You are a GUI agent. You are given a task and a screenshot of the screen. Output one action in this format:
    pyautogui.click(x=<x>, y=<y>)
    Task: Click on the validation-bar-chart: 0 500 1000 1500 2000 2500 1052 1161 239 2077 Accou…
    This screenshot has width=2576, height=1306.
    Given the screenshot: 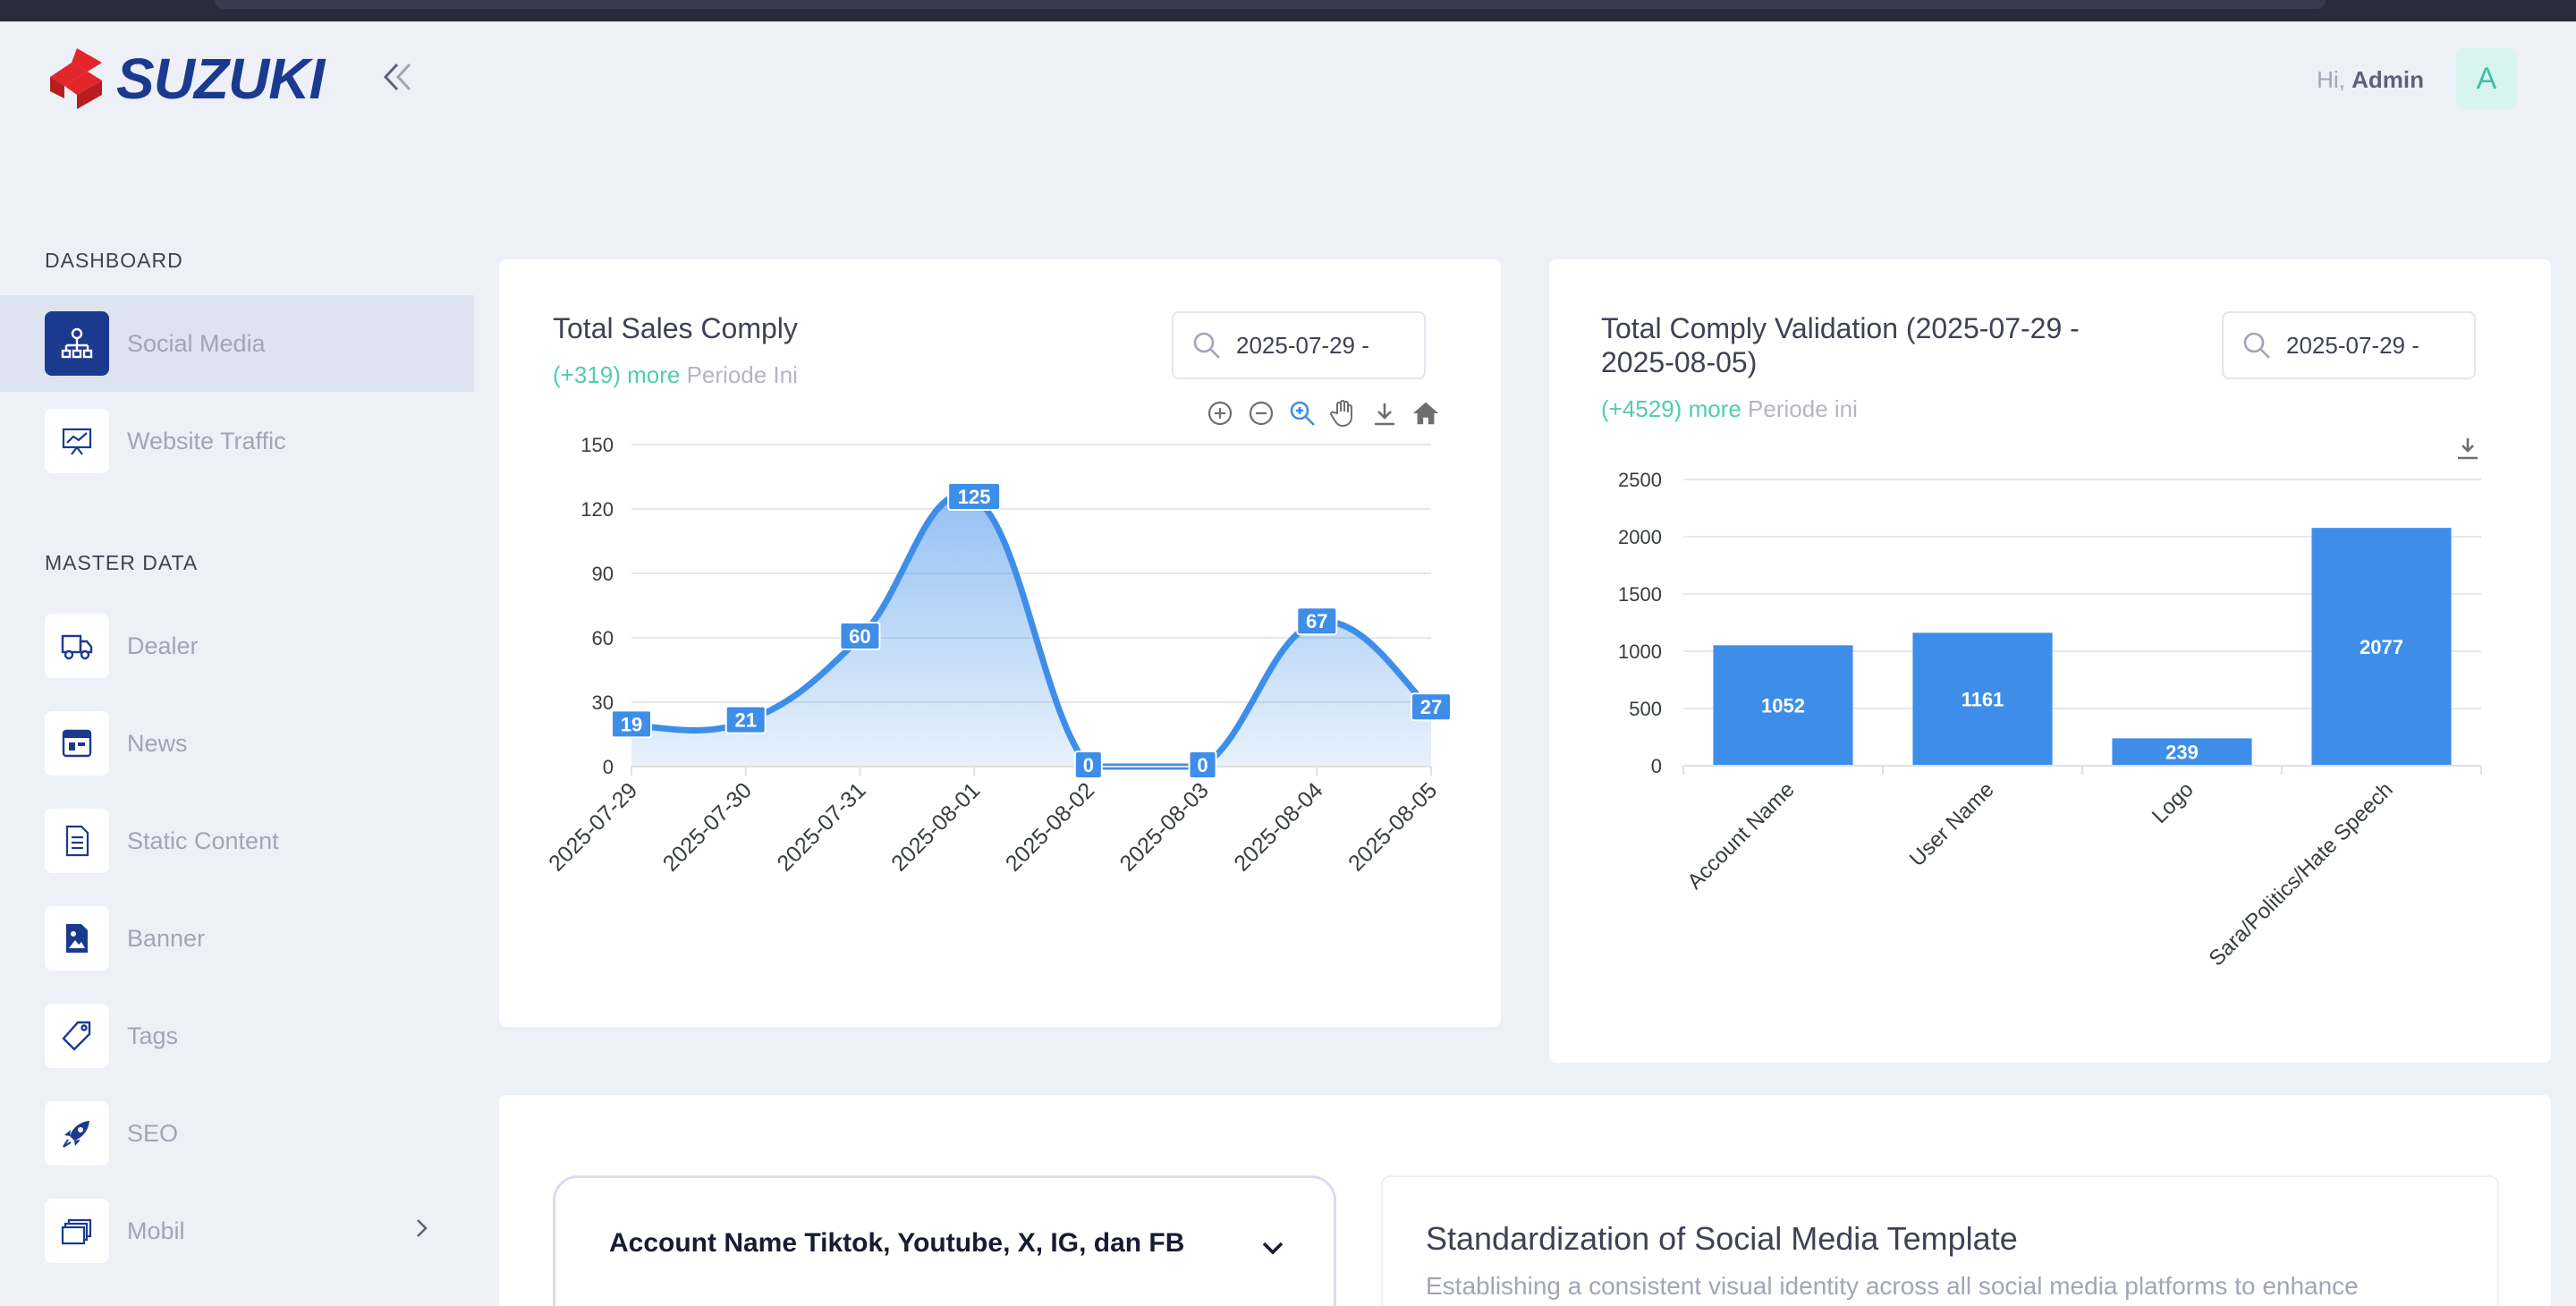 What is the action you would take?
    pyautogui.click(x=2050, y=720)
    